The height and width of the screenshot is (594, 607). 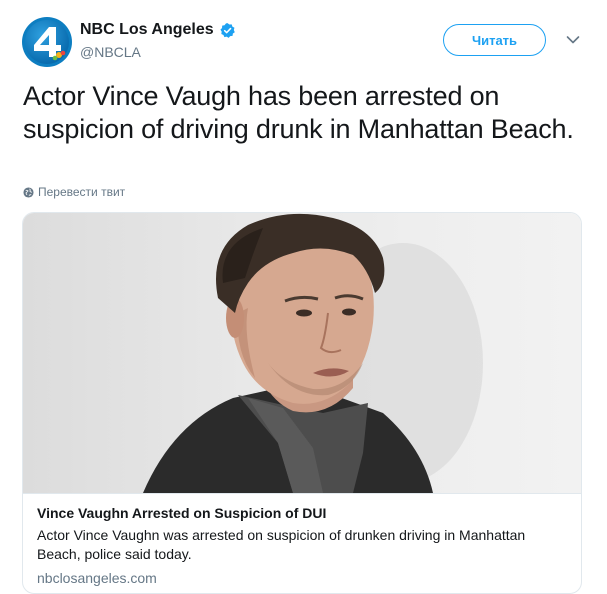 What do you see at coordinates (110, 52) in the screenshot?
I see `account-handle: @NBCLA` at bounding box center [110, 52].